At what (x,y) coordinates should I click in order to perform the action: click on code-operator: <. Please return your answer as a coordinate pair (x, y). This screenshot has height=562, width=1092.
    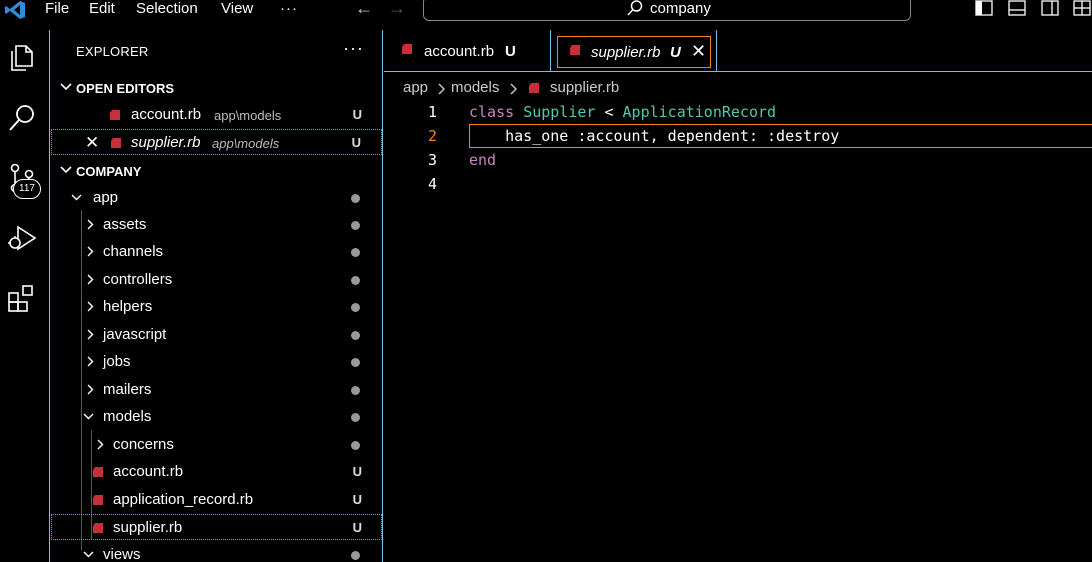
    Looking at the image, I should click on (609, 112).